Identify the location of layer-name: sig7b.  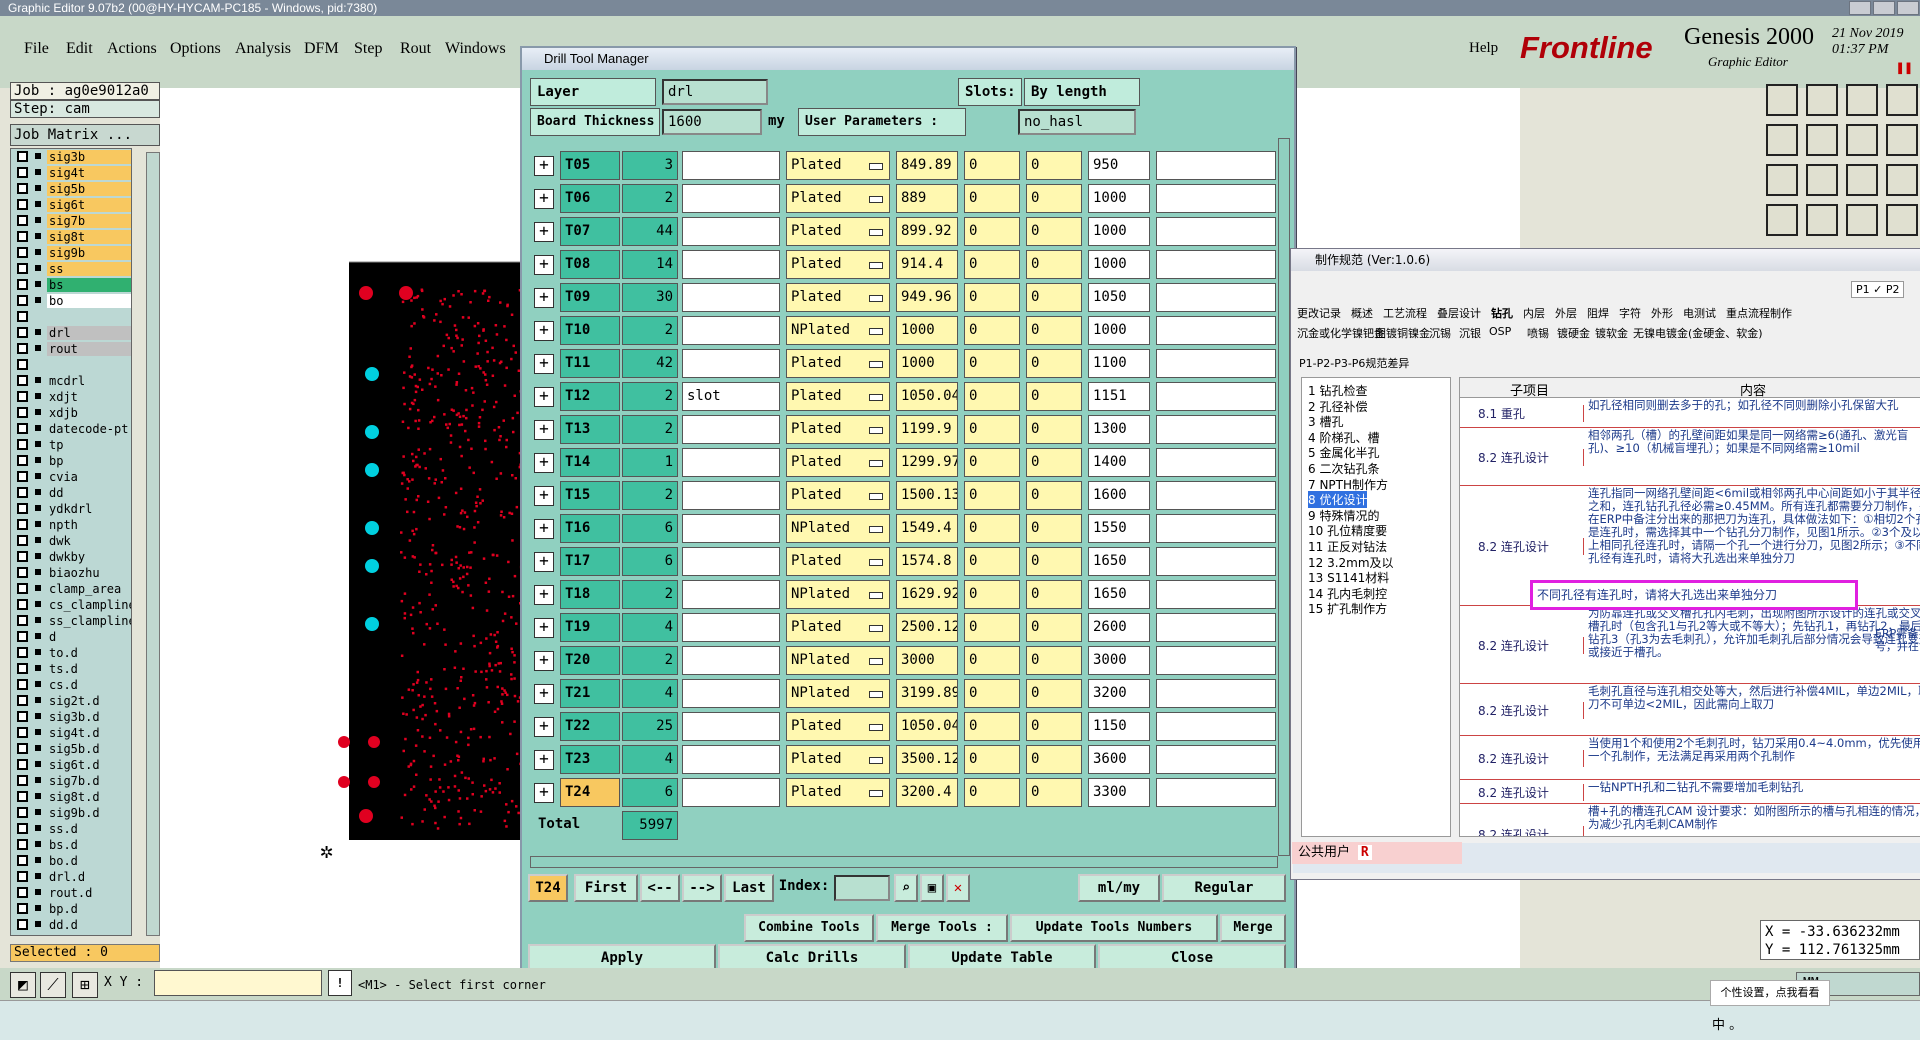
(89, 221).